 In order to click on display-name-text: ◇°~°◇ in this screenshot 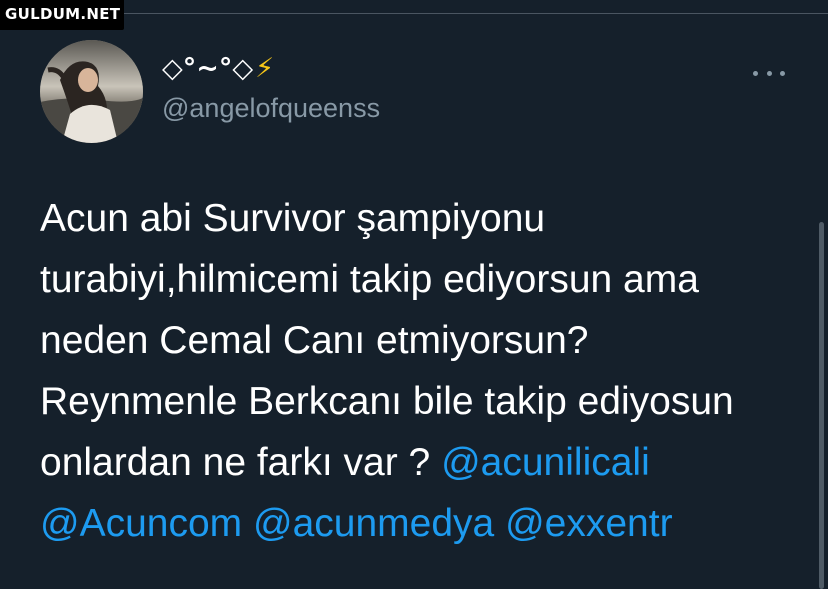, I will do `click(208, 68)`.